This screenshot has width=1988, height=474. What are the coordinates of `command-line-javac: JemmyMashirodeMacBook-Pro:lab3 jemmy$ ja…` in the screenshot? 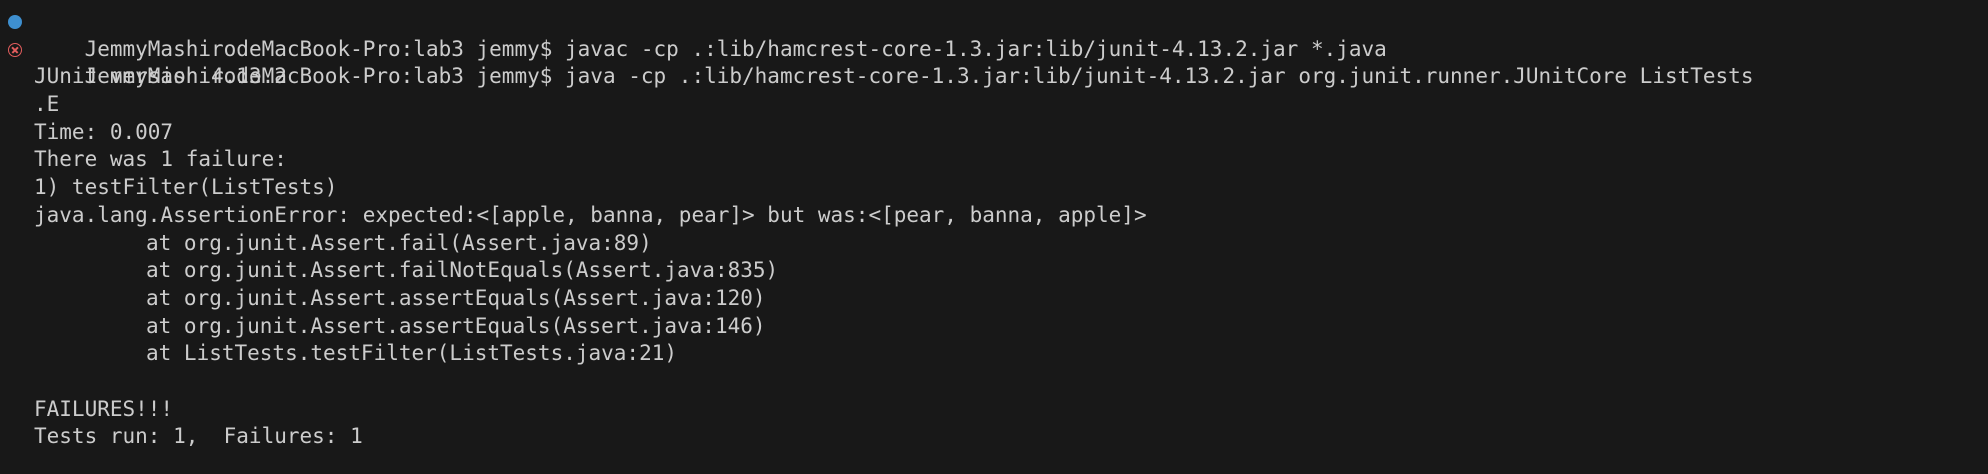 It's located at (994, 34).